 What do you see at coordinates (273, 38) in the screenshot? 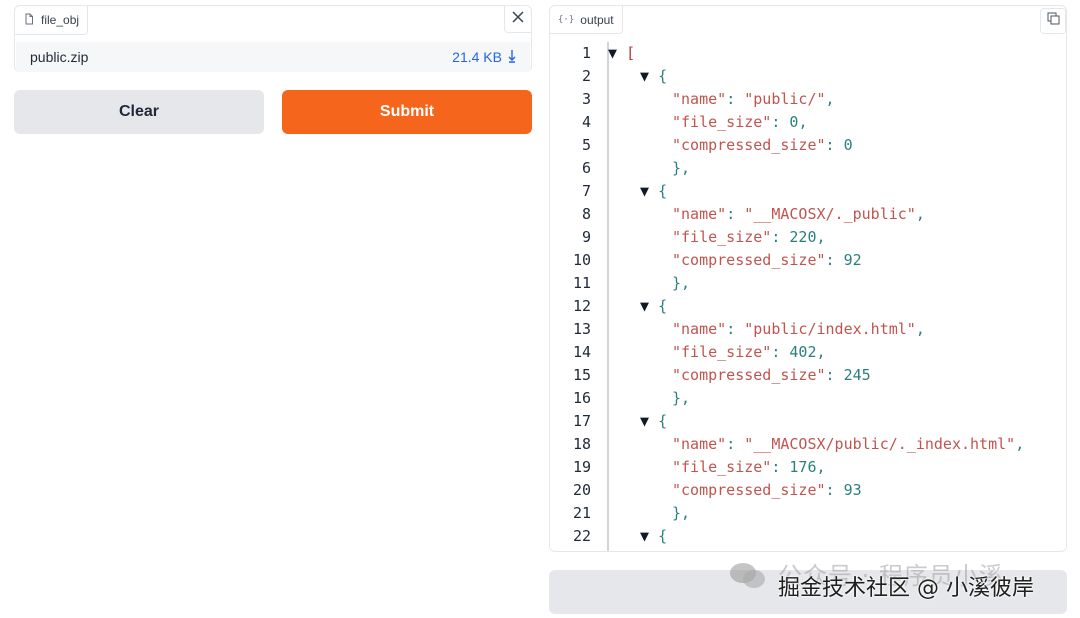
I see `file-upload-panel: file_obj public.zip 21.4 KB` at bounding box center [273, 38].